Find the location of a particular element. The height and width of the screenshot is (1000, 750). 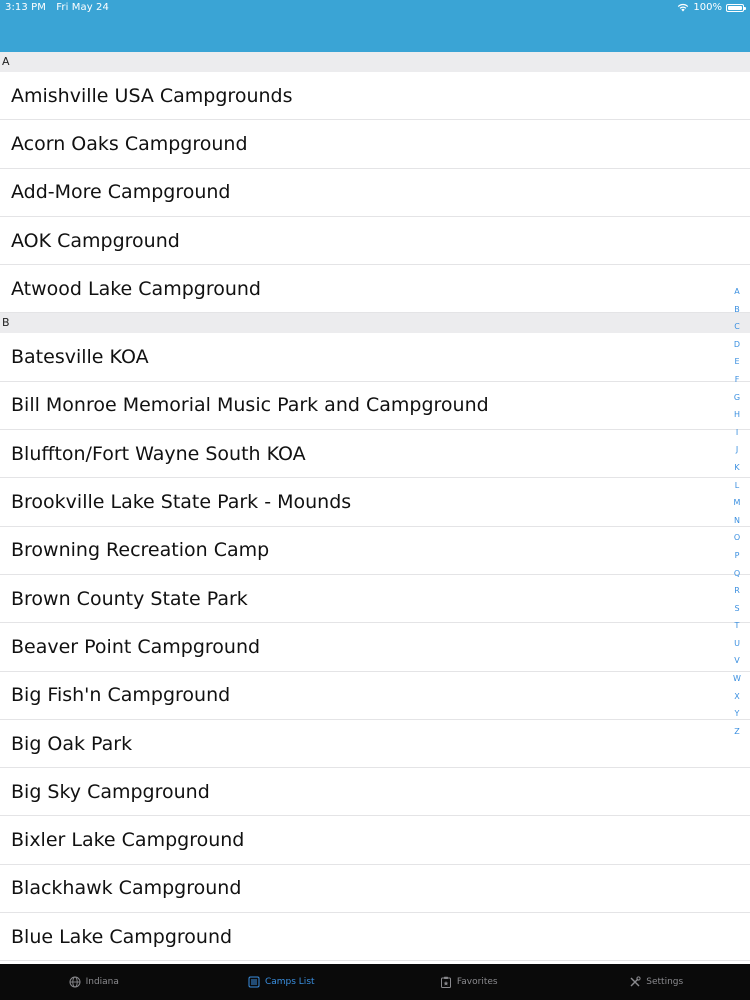

list-item: Bixler Lake Campground is located at coordinates (375, 840).